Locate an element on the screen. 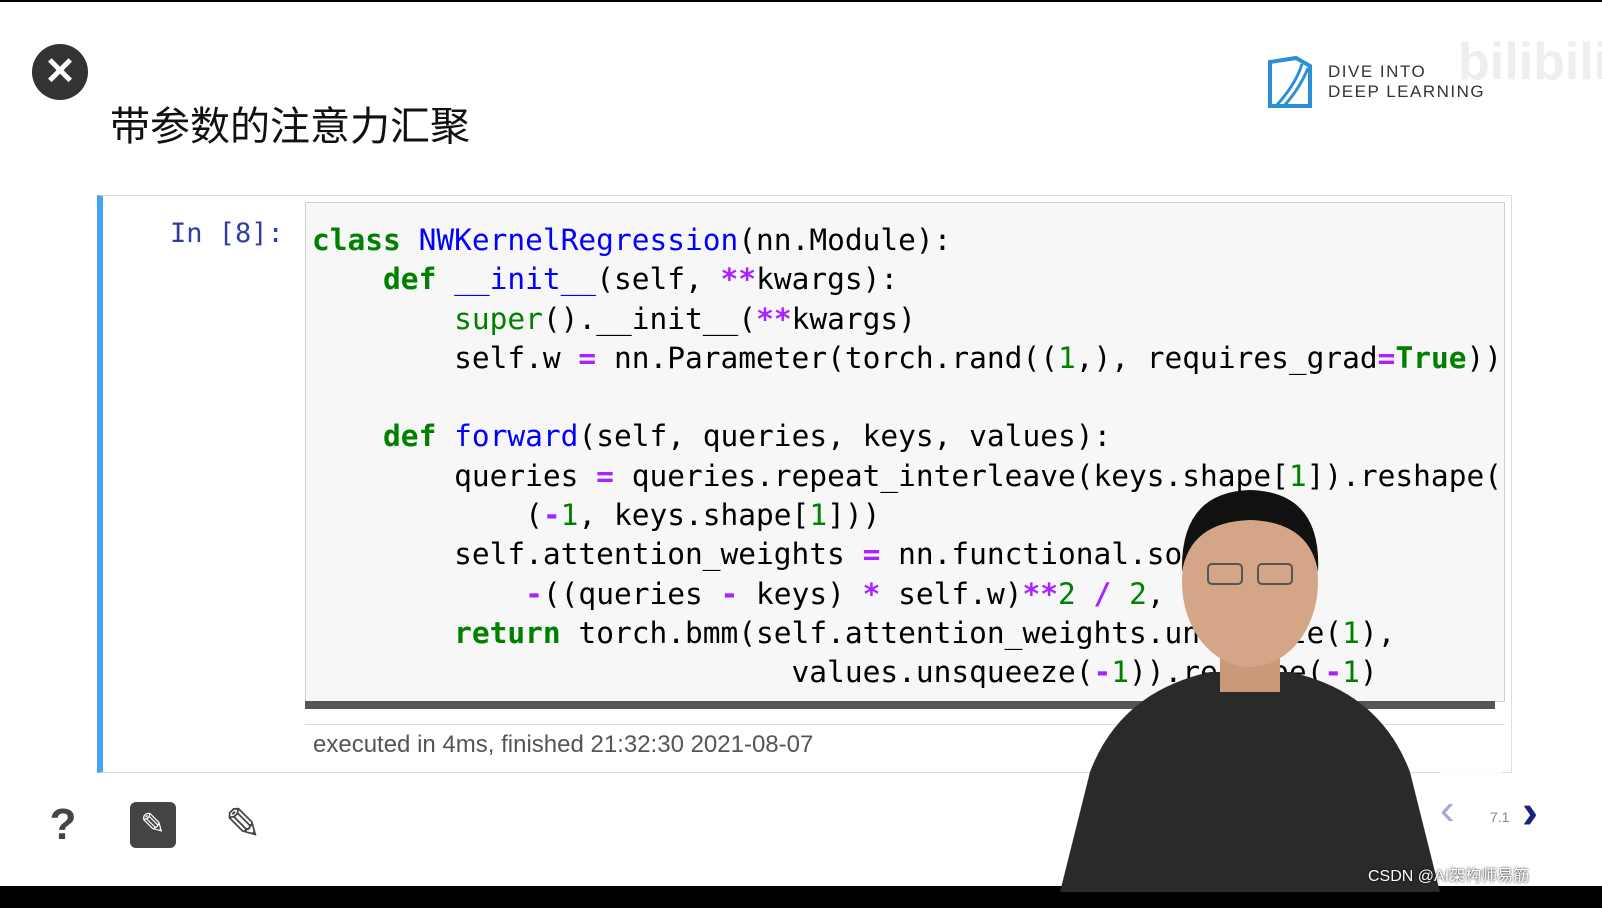  code-token: (self, queries, keys, values): is located at coordinates (845, 436).